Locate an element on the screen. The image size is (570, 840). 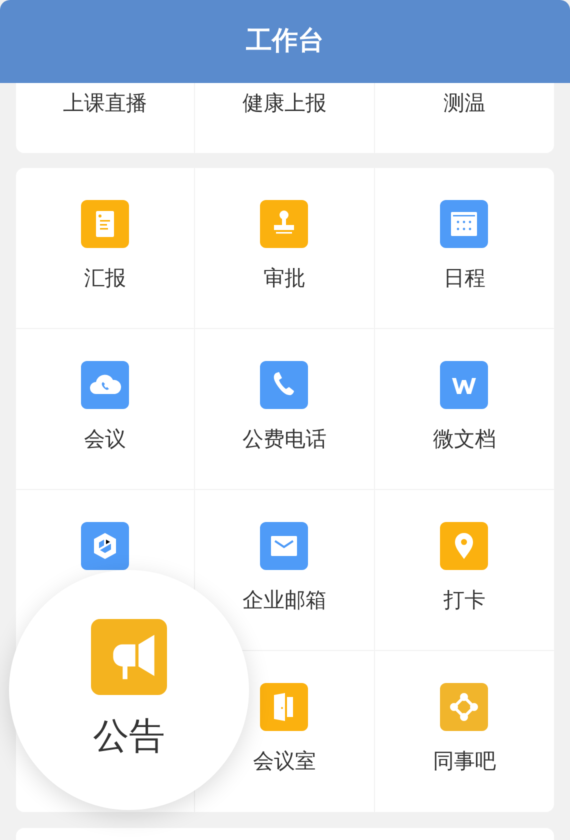
app-label: 打卡 is located at coordinates (464, 601).